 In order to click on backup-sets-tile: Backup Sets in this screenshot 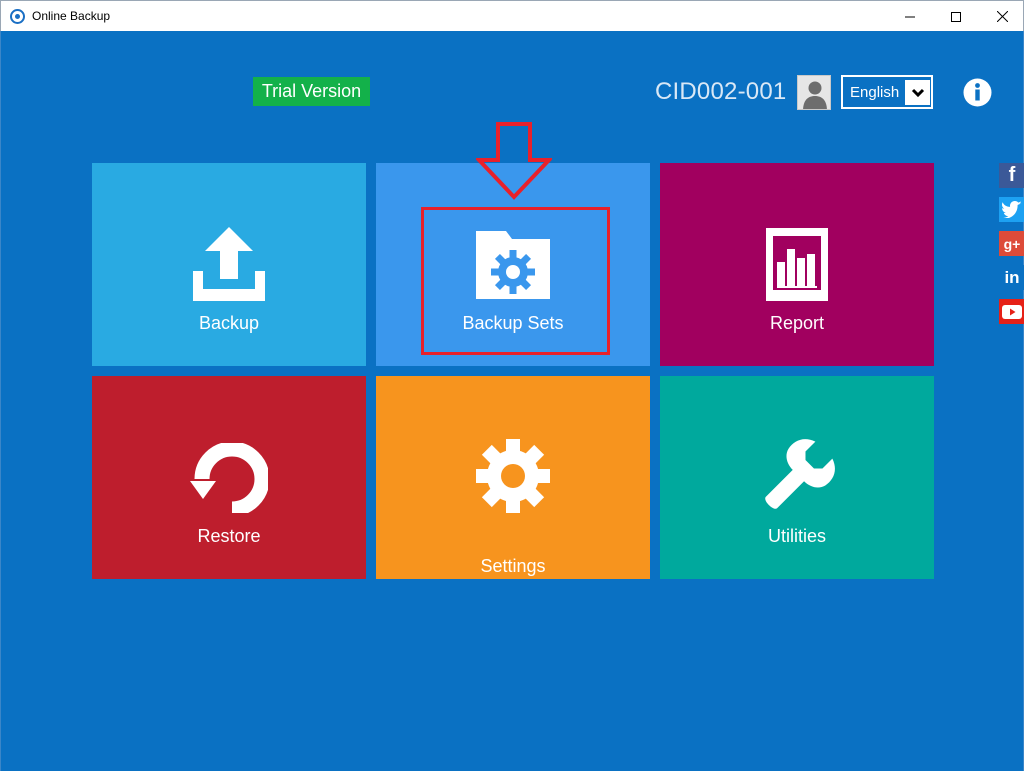, I will do `click(513, 264)`.